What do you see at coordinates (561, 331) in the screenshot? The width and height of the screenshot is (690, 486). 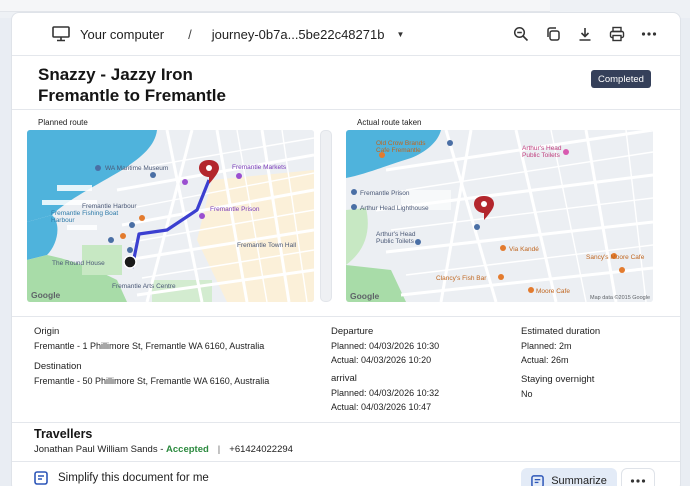 I see `duration-label: Estimated duration` at bounding box center [561, 331].